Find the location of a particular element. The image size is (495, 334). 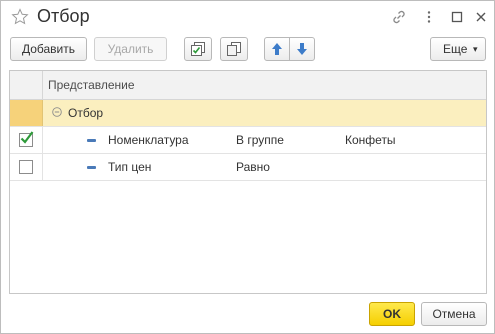

more-menu-button: Еще ▾ is located at coordinates (458, 49).